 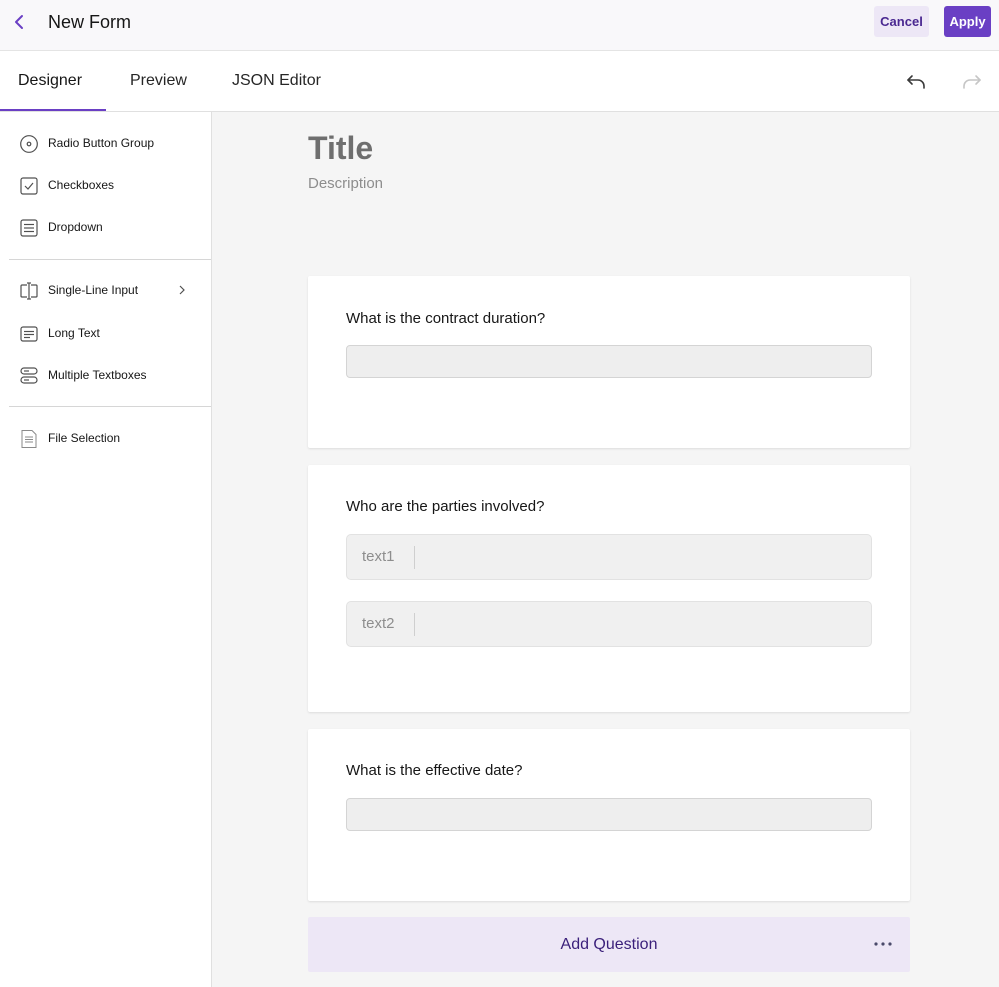 I want to click on chevron-right-icon, so click(x=182, y=290).